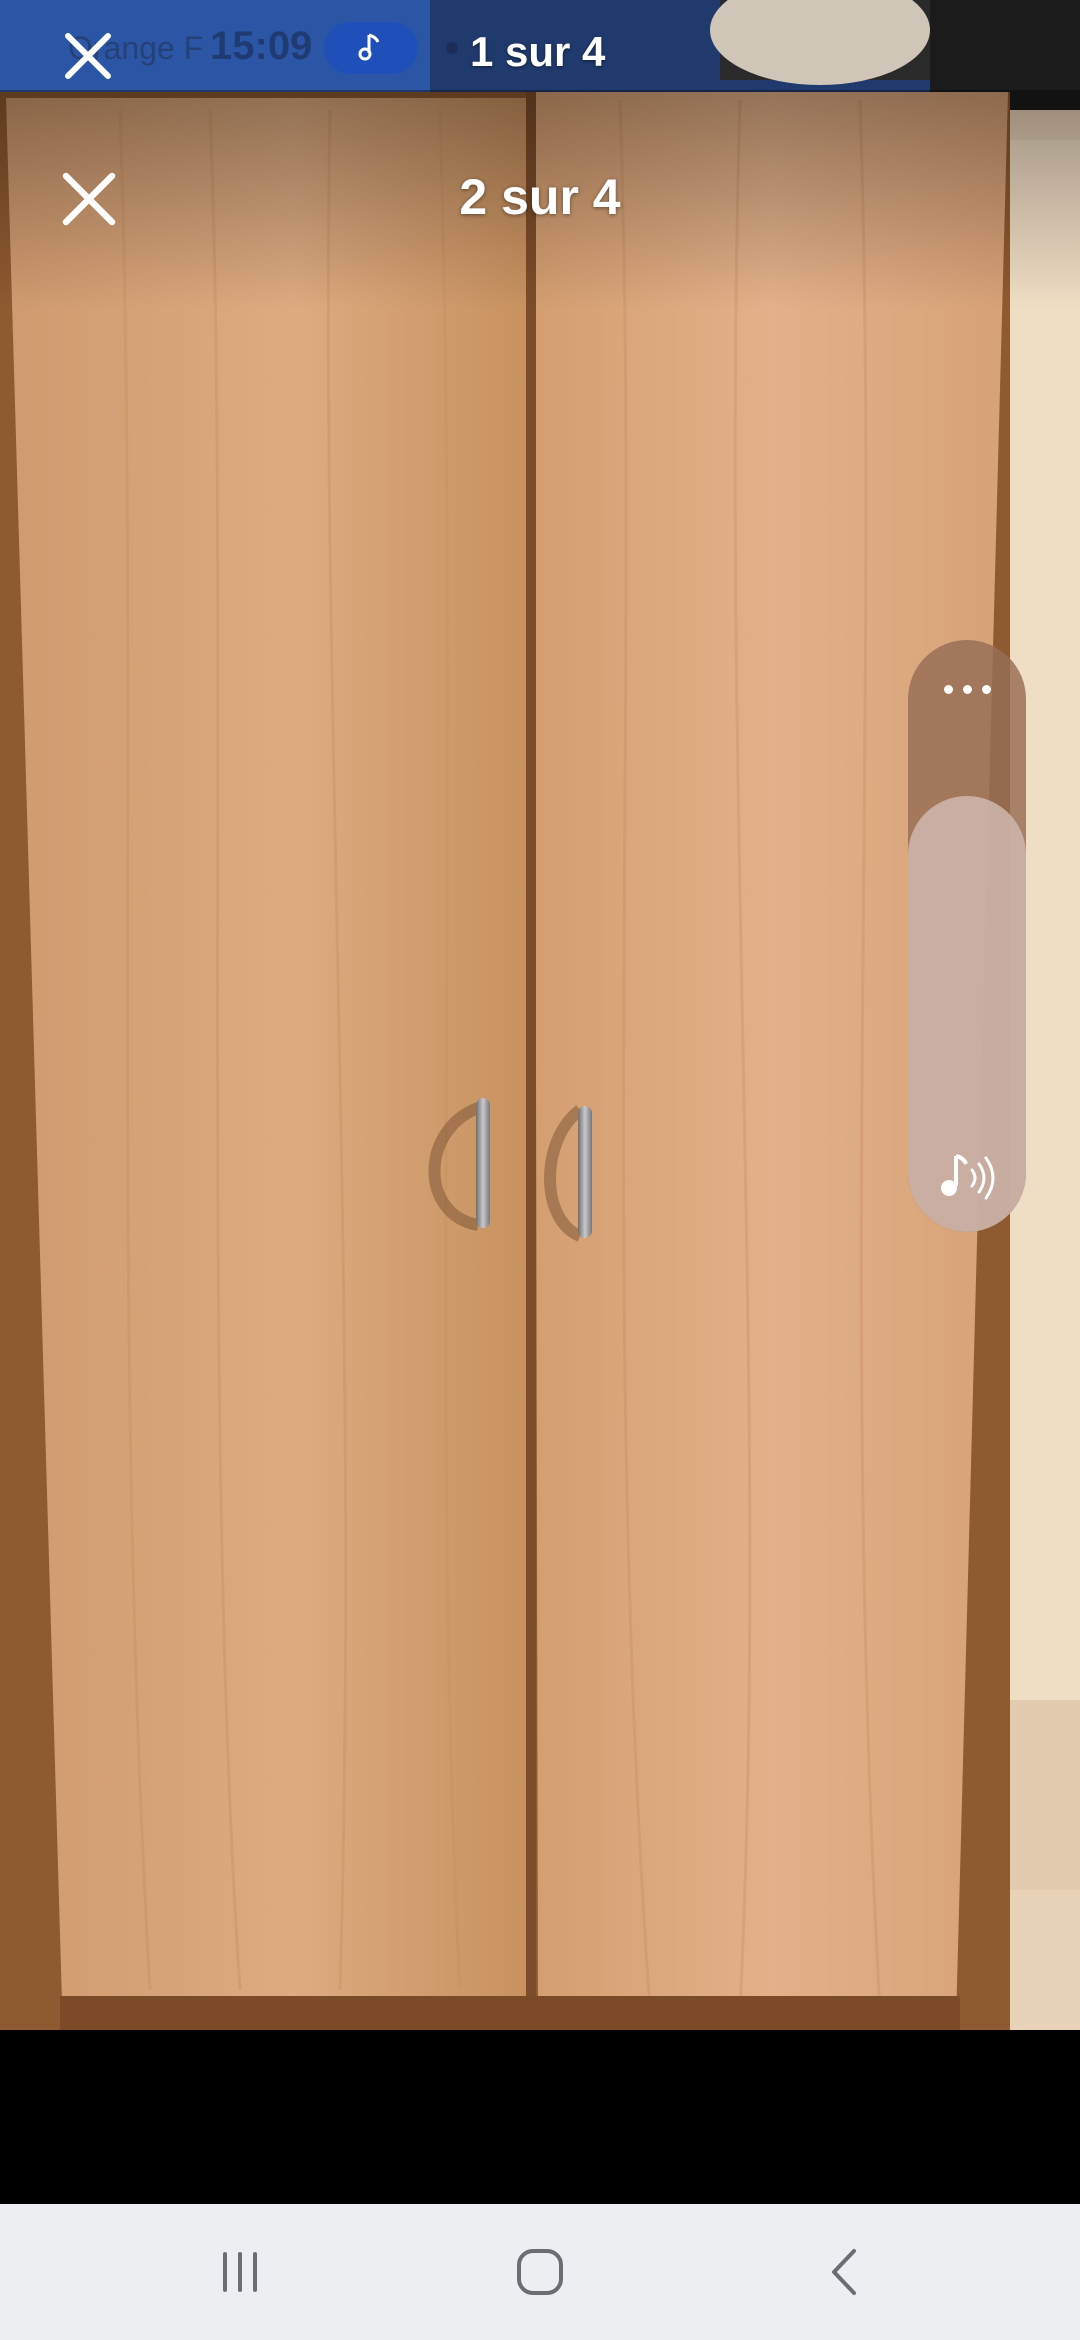  Describe the element at coordinates (968, 1177) in the screenshot. I see `music-volume-icon` at that location.